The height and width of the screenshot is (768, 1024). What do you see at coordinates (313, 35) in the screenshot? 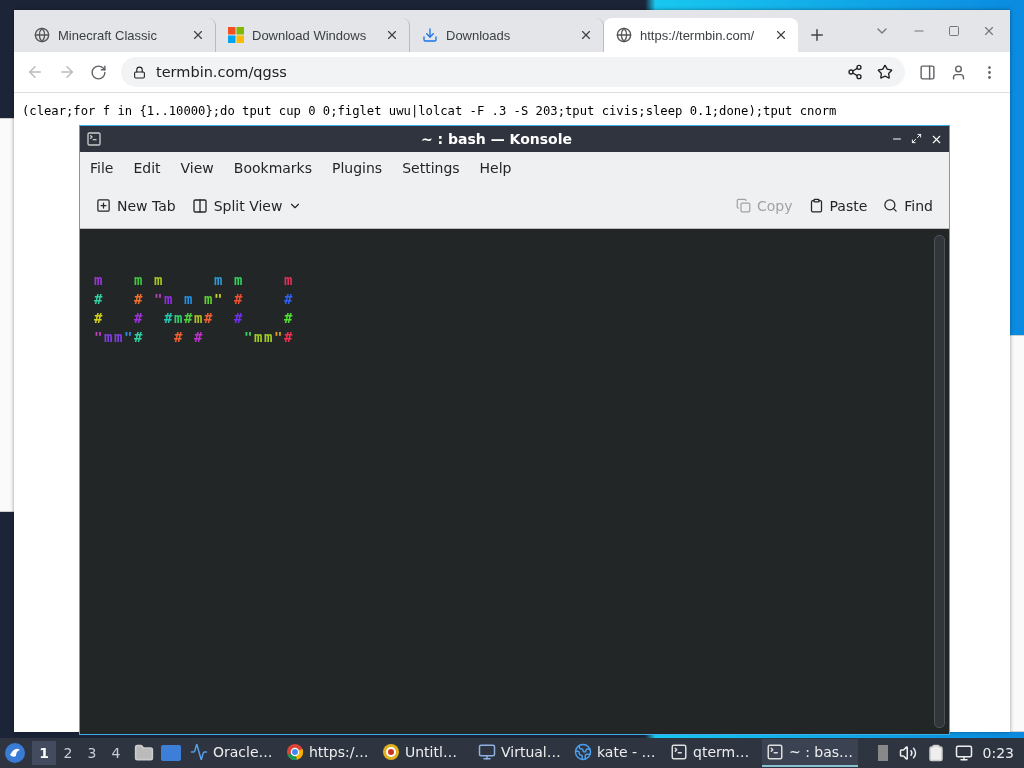
I see `browser-tab: Download Windows` at bounding box center [313, 35].